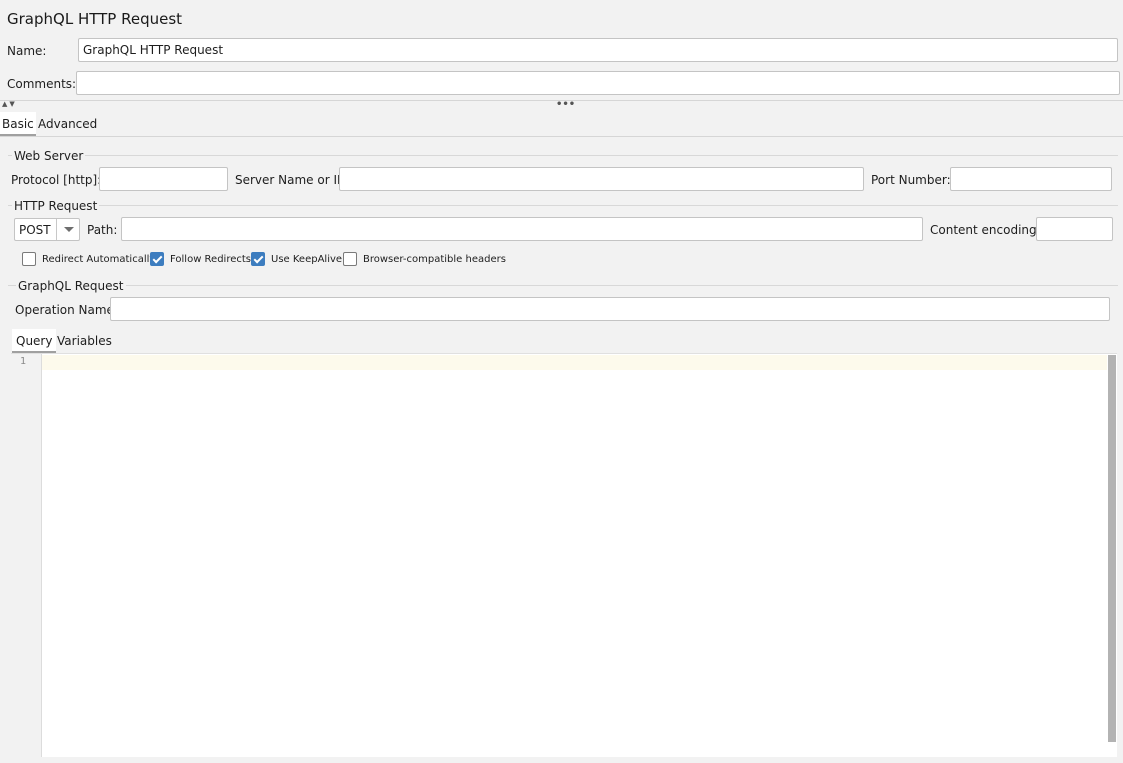 Image resolution: width=1123 pixels, height=763 pixels. I want to click on tabs-divider, so click(561, 136).